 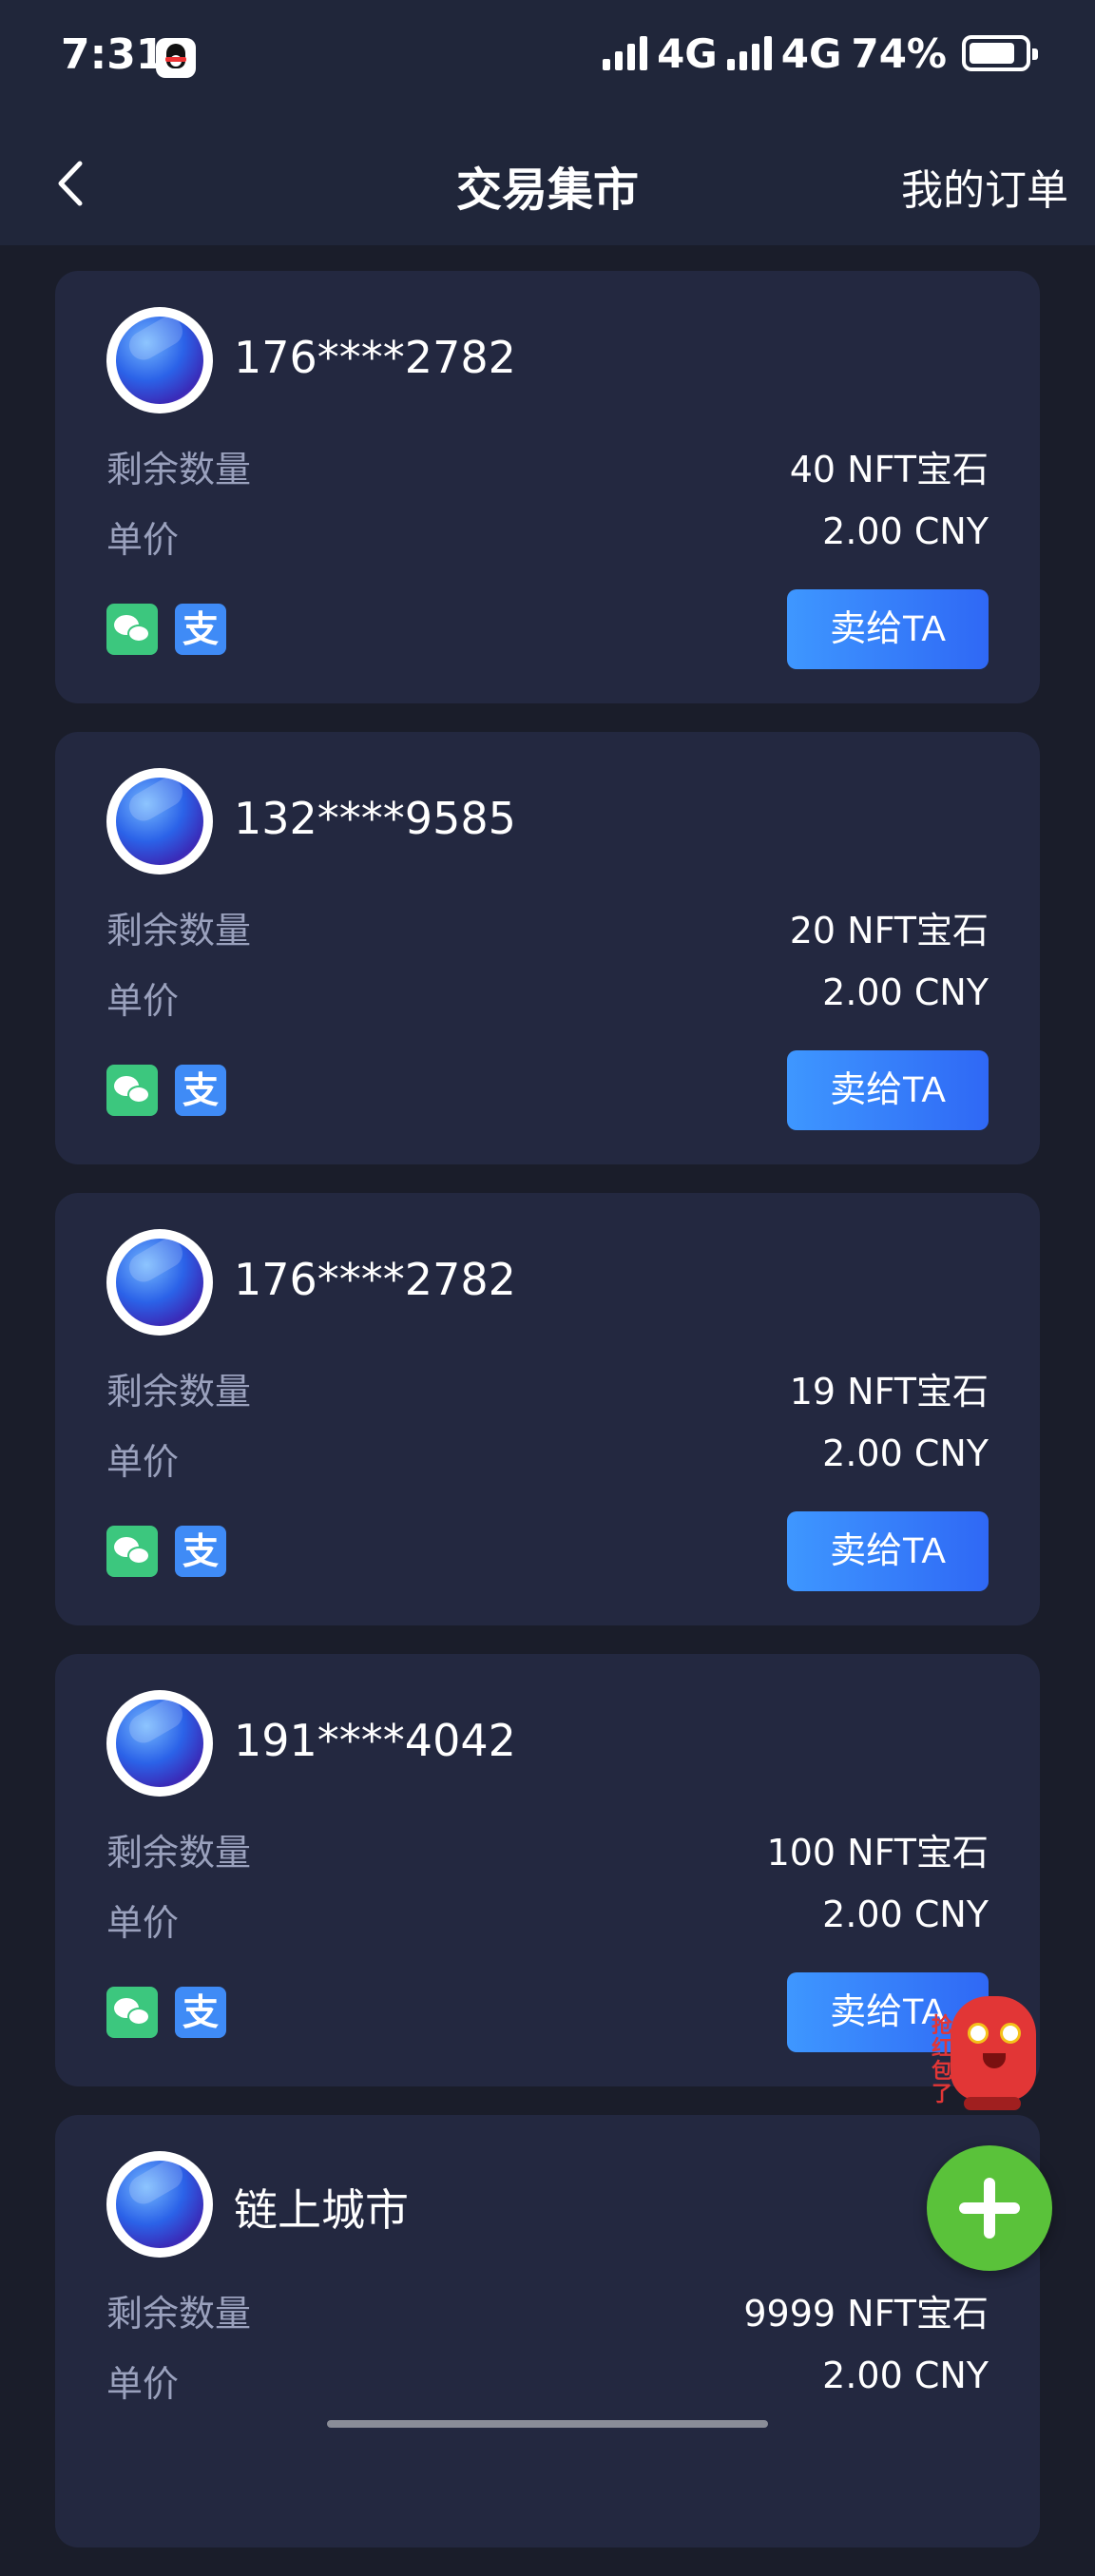 What do you see at coordinates (811, 53) in the screenshot?
I see `network-type-2: 4G` at bounding box center [811, 53].